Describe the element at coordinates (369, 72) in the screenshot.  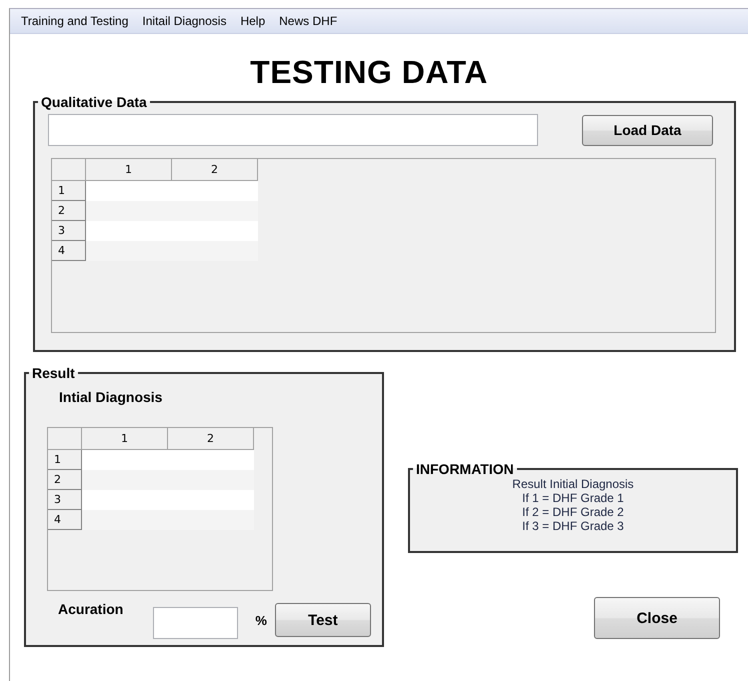
I see `page-title: TESTING DATA` at that location.